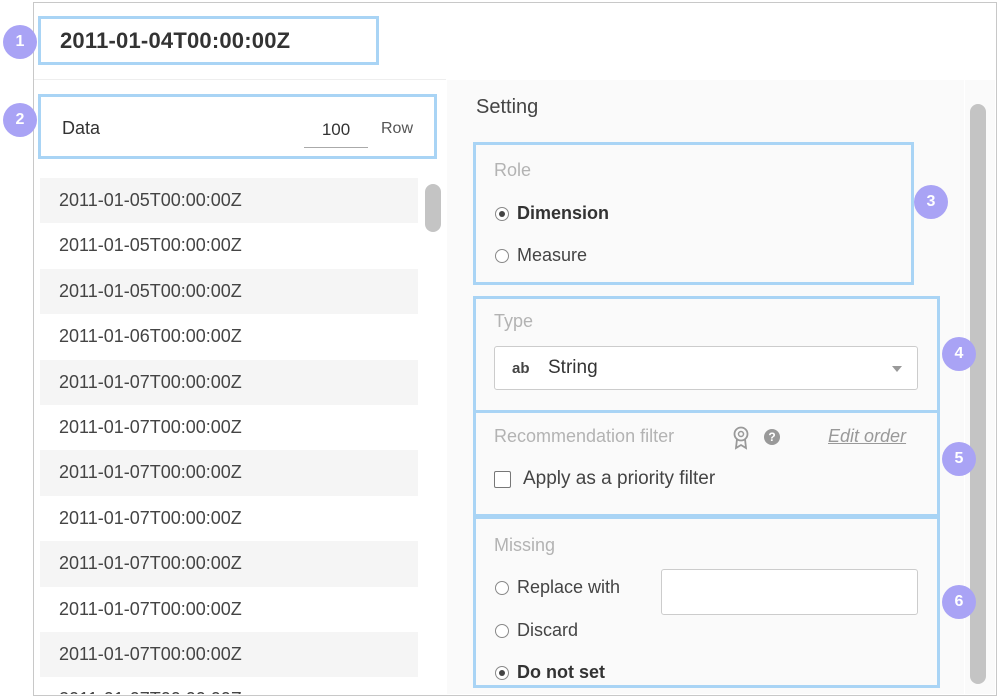  What do you see at coordinates (959, 354) in the screenshot?
I see `callout-badge-4: 4` at bounding box center [959, 354].